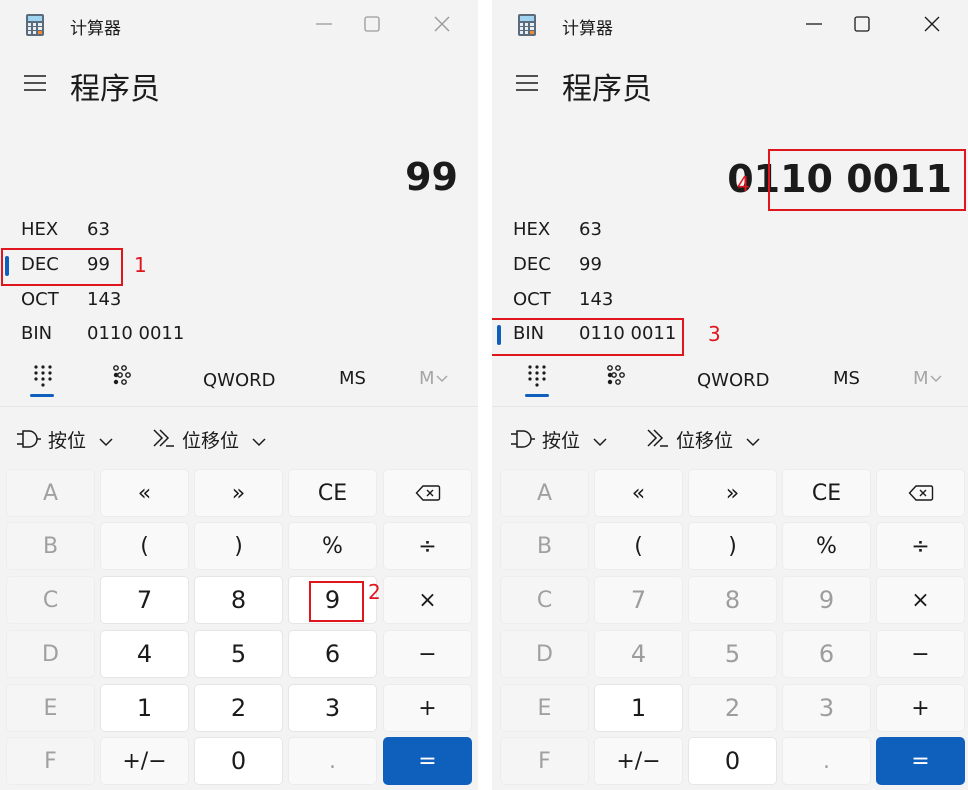 This screenshot has height=790, width=968. What do you see at coordinates (121, 337) in the screenshot?
I see `radix-bin: BIN 0110 0011` at bounding box center [121, 337].